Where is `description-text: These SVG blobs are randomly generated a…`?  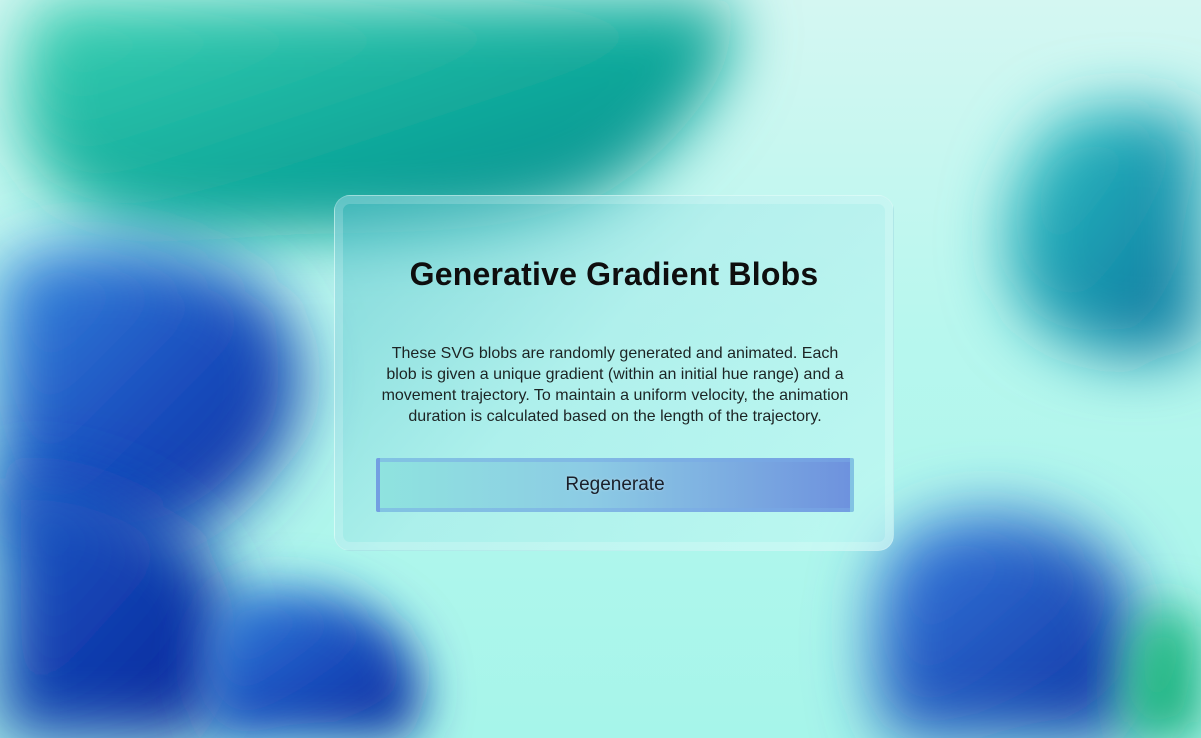
description-text: These SVG blobs are randomly generated a… is located at coordinates (615, 385).